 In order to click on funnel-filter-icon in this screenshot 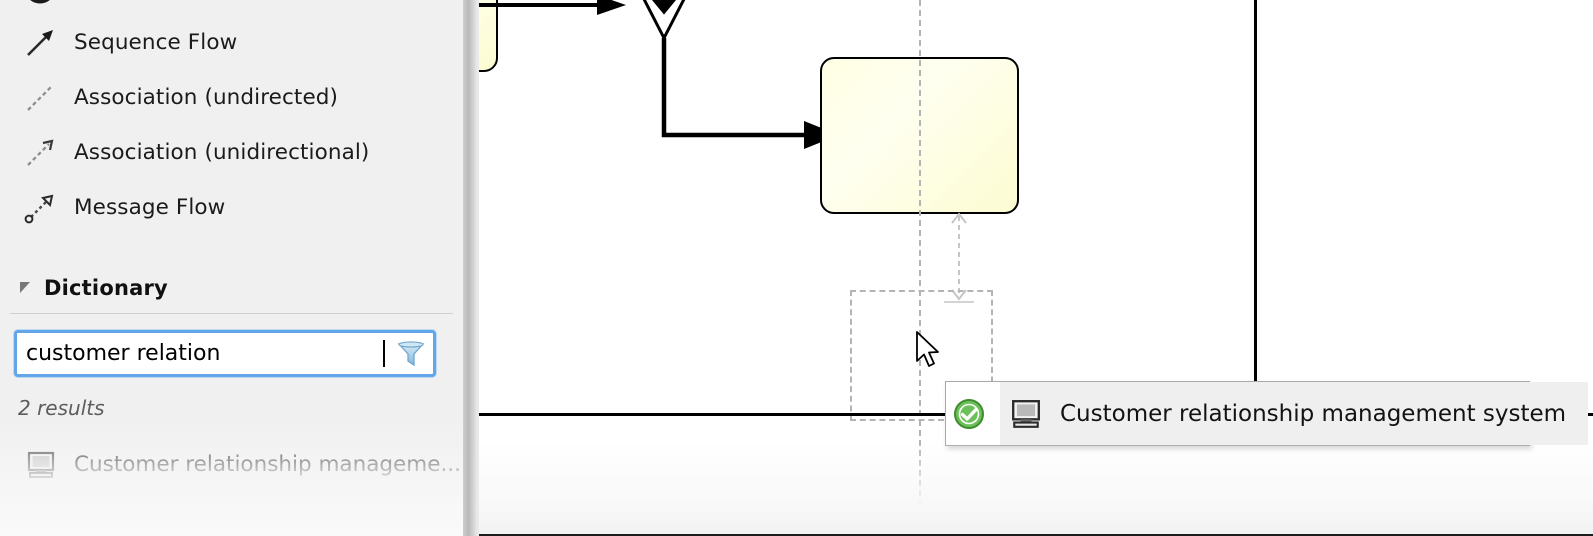, I will do `click(411, 353)`.